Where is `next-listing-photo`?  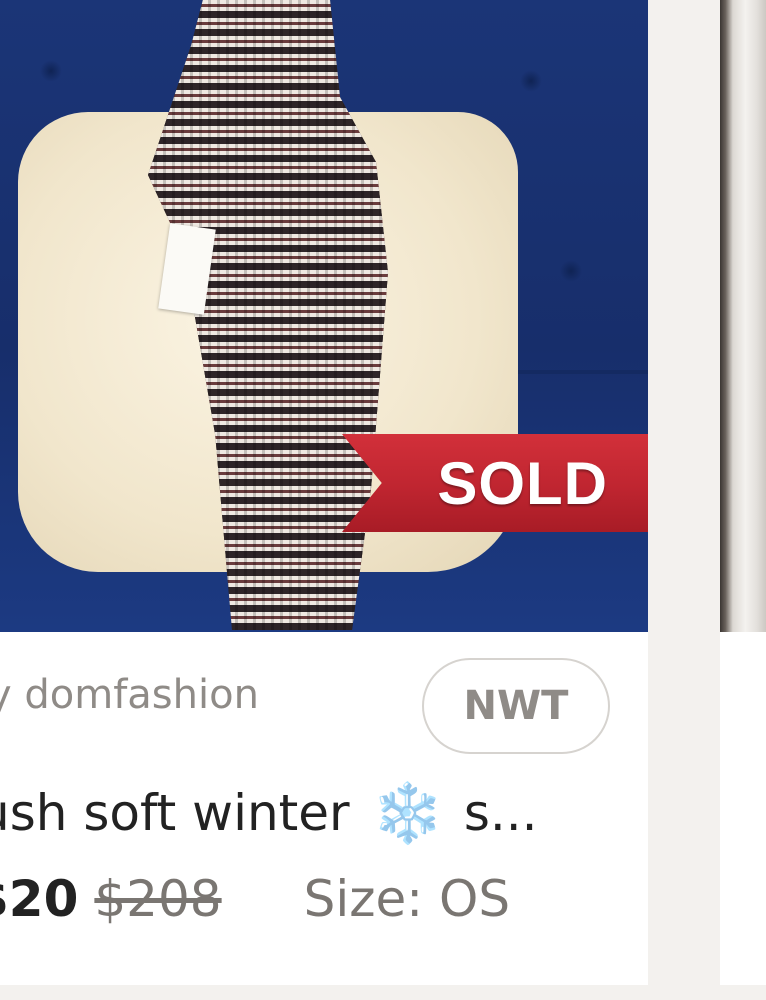
next-listing-photo is located at coordinates (743, 316).